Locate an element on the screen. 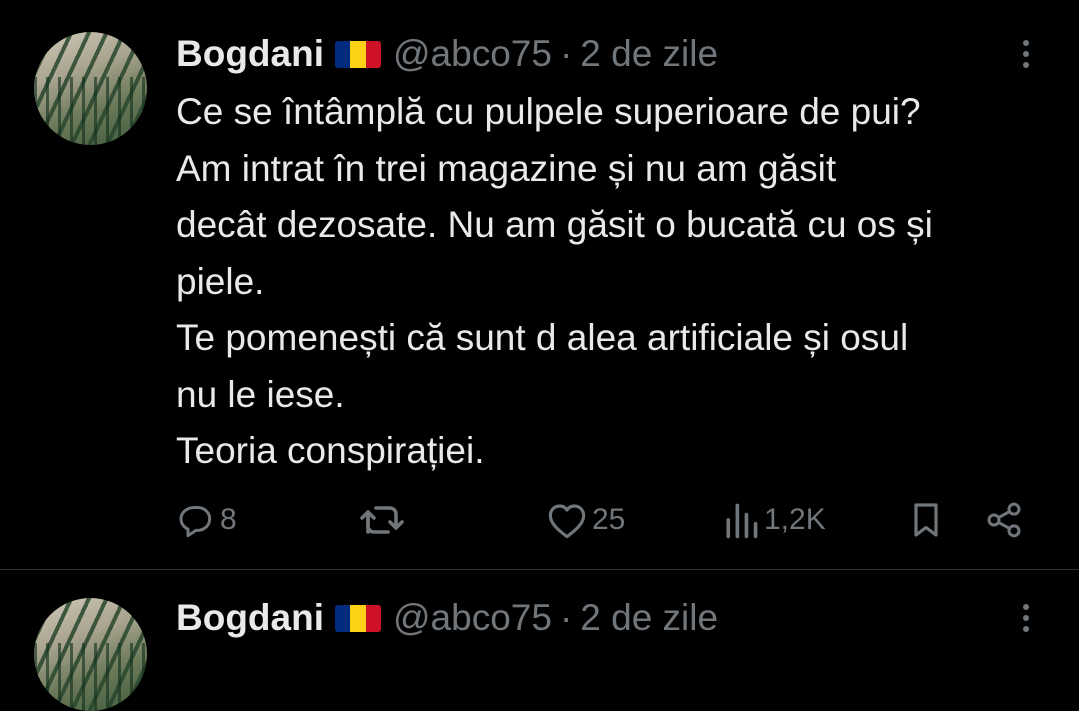  share-icon is located at coordinates (1004, 520).